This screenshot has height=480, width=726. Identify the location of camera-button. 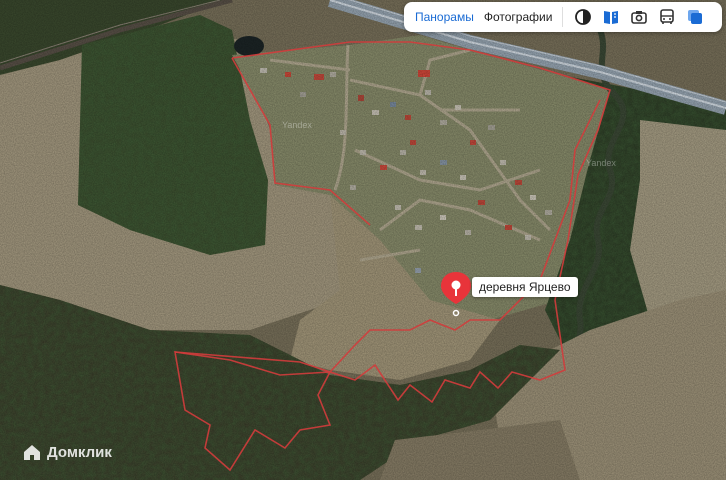
(639, 17).